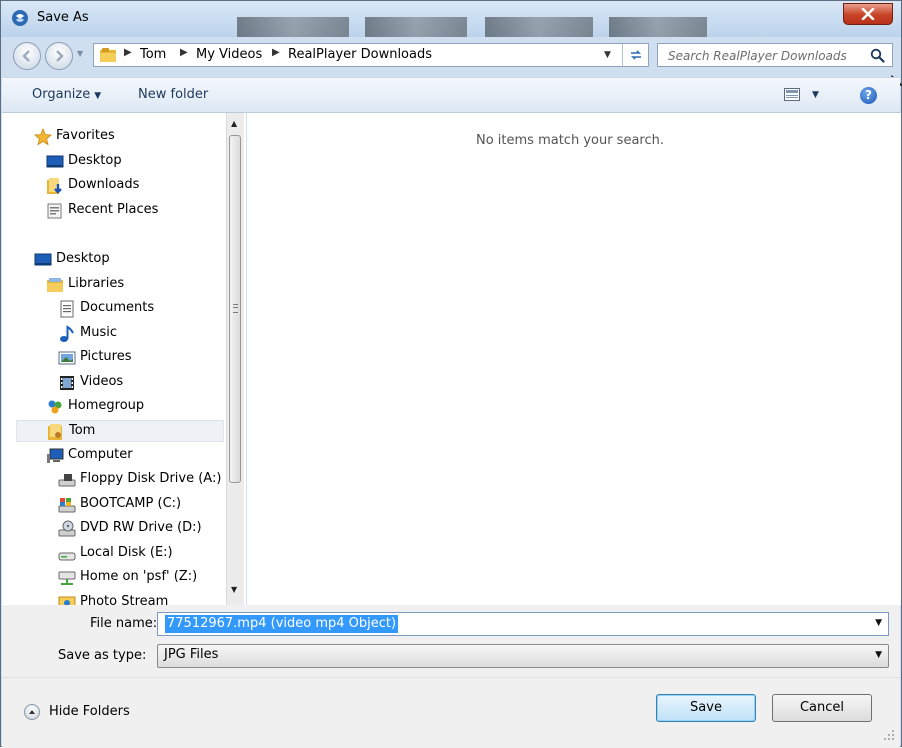 This screenshot has width=902, height=748. What do you see at coordinates (569, 140) in the screenshot?
I see `empty-message: No items match your search.` at bounding box center [569, 140].